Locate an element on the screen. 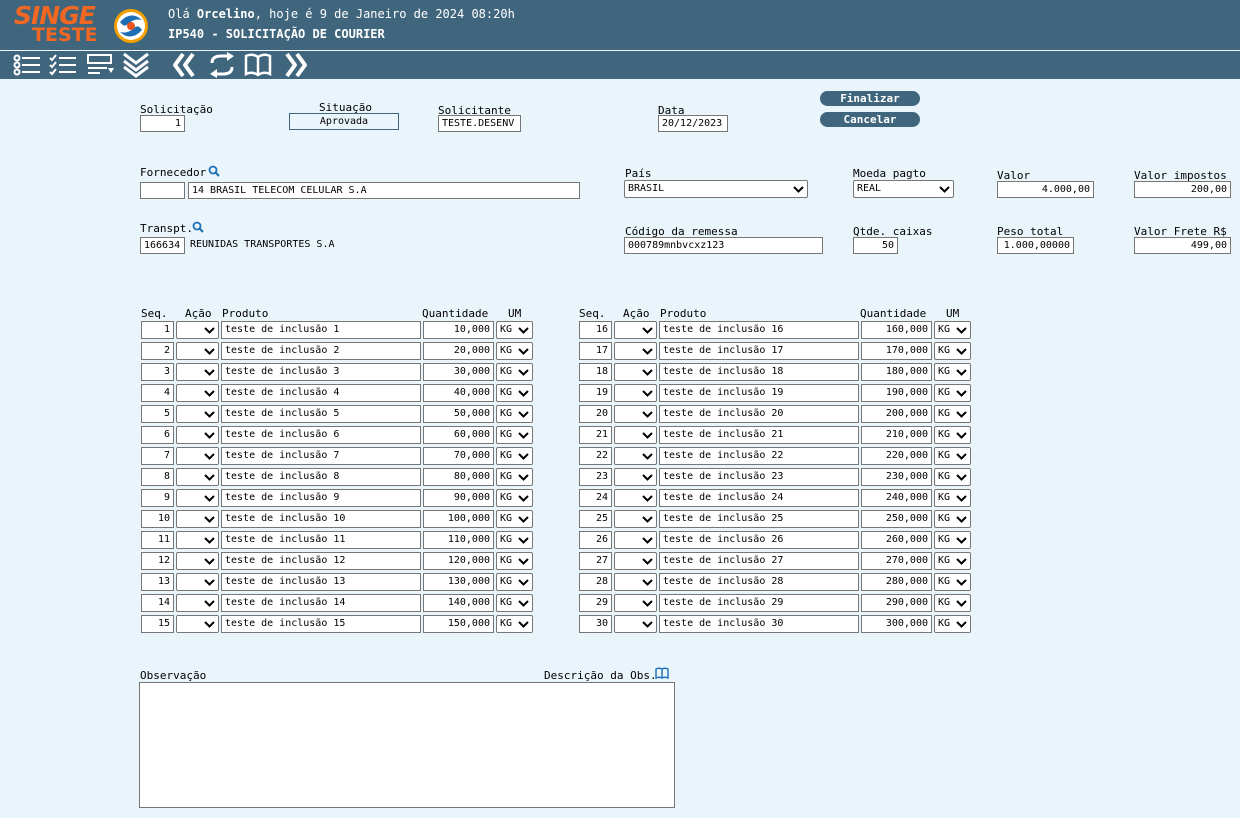  quantidade-field: 20,000 is located at coordinates (458, 351).